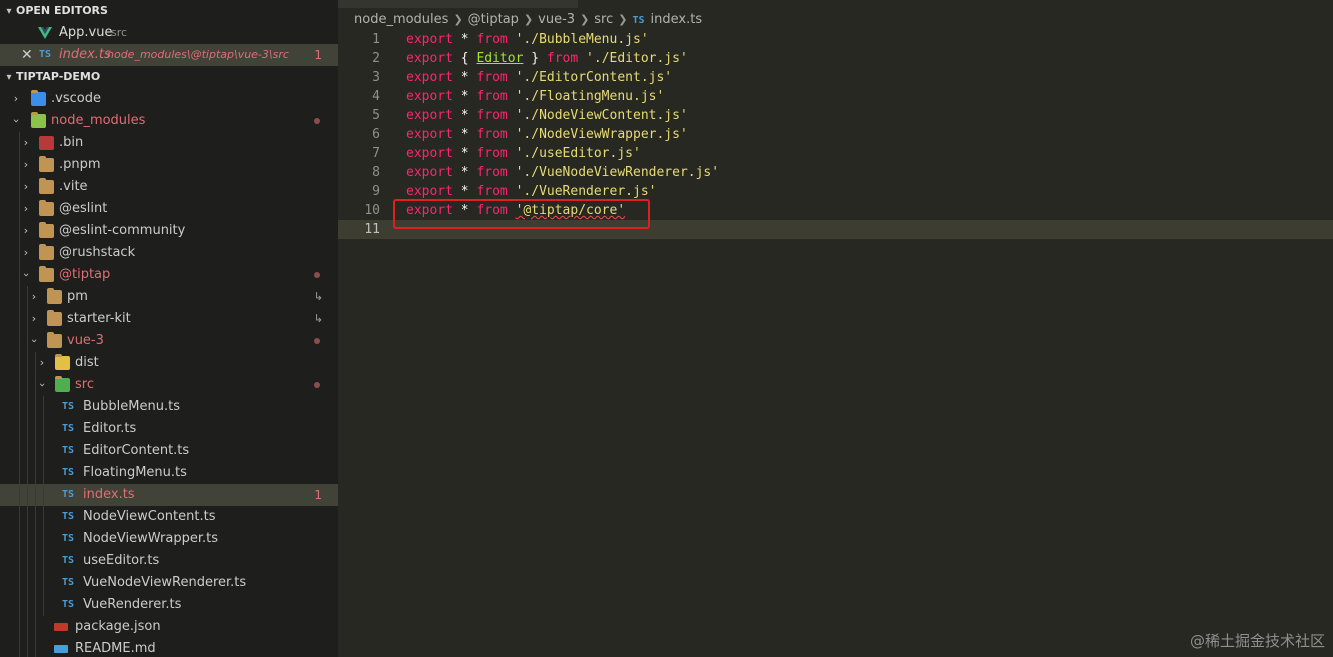  Describe the element at coordinates (677, 19) in the screenshot. I see `breadcrumb-item: index.ts` at that location.